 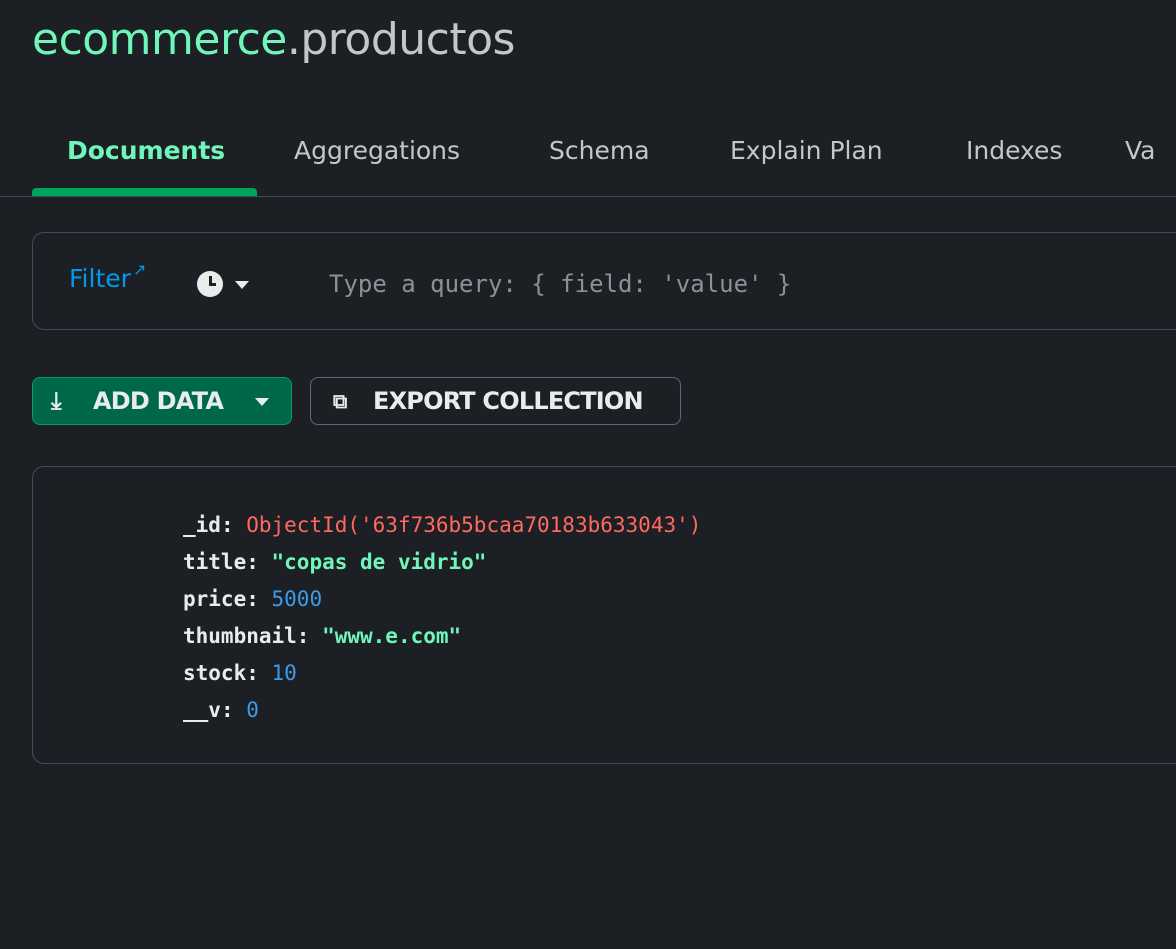 I want to click on query-history-button, so click(x=227, y=285).